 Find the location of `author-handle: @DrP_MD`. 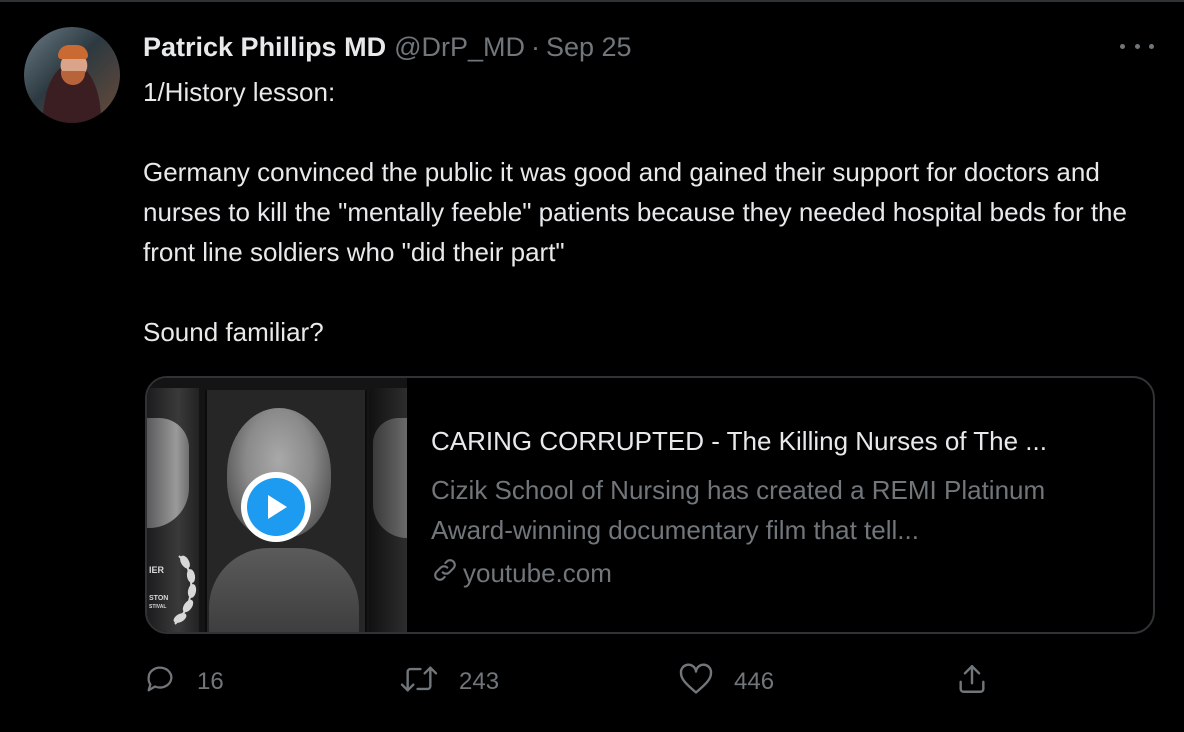

author-handle: @DrP_MD is located at coordinates (459, 47).